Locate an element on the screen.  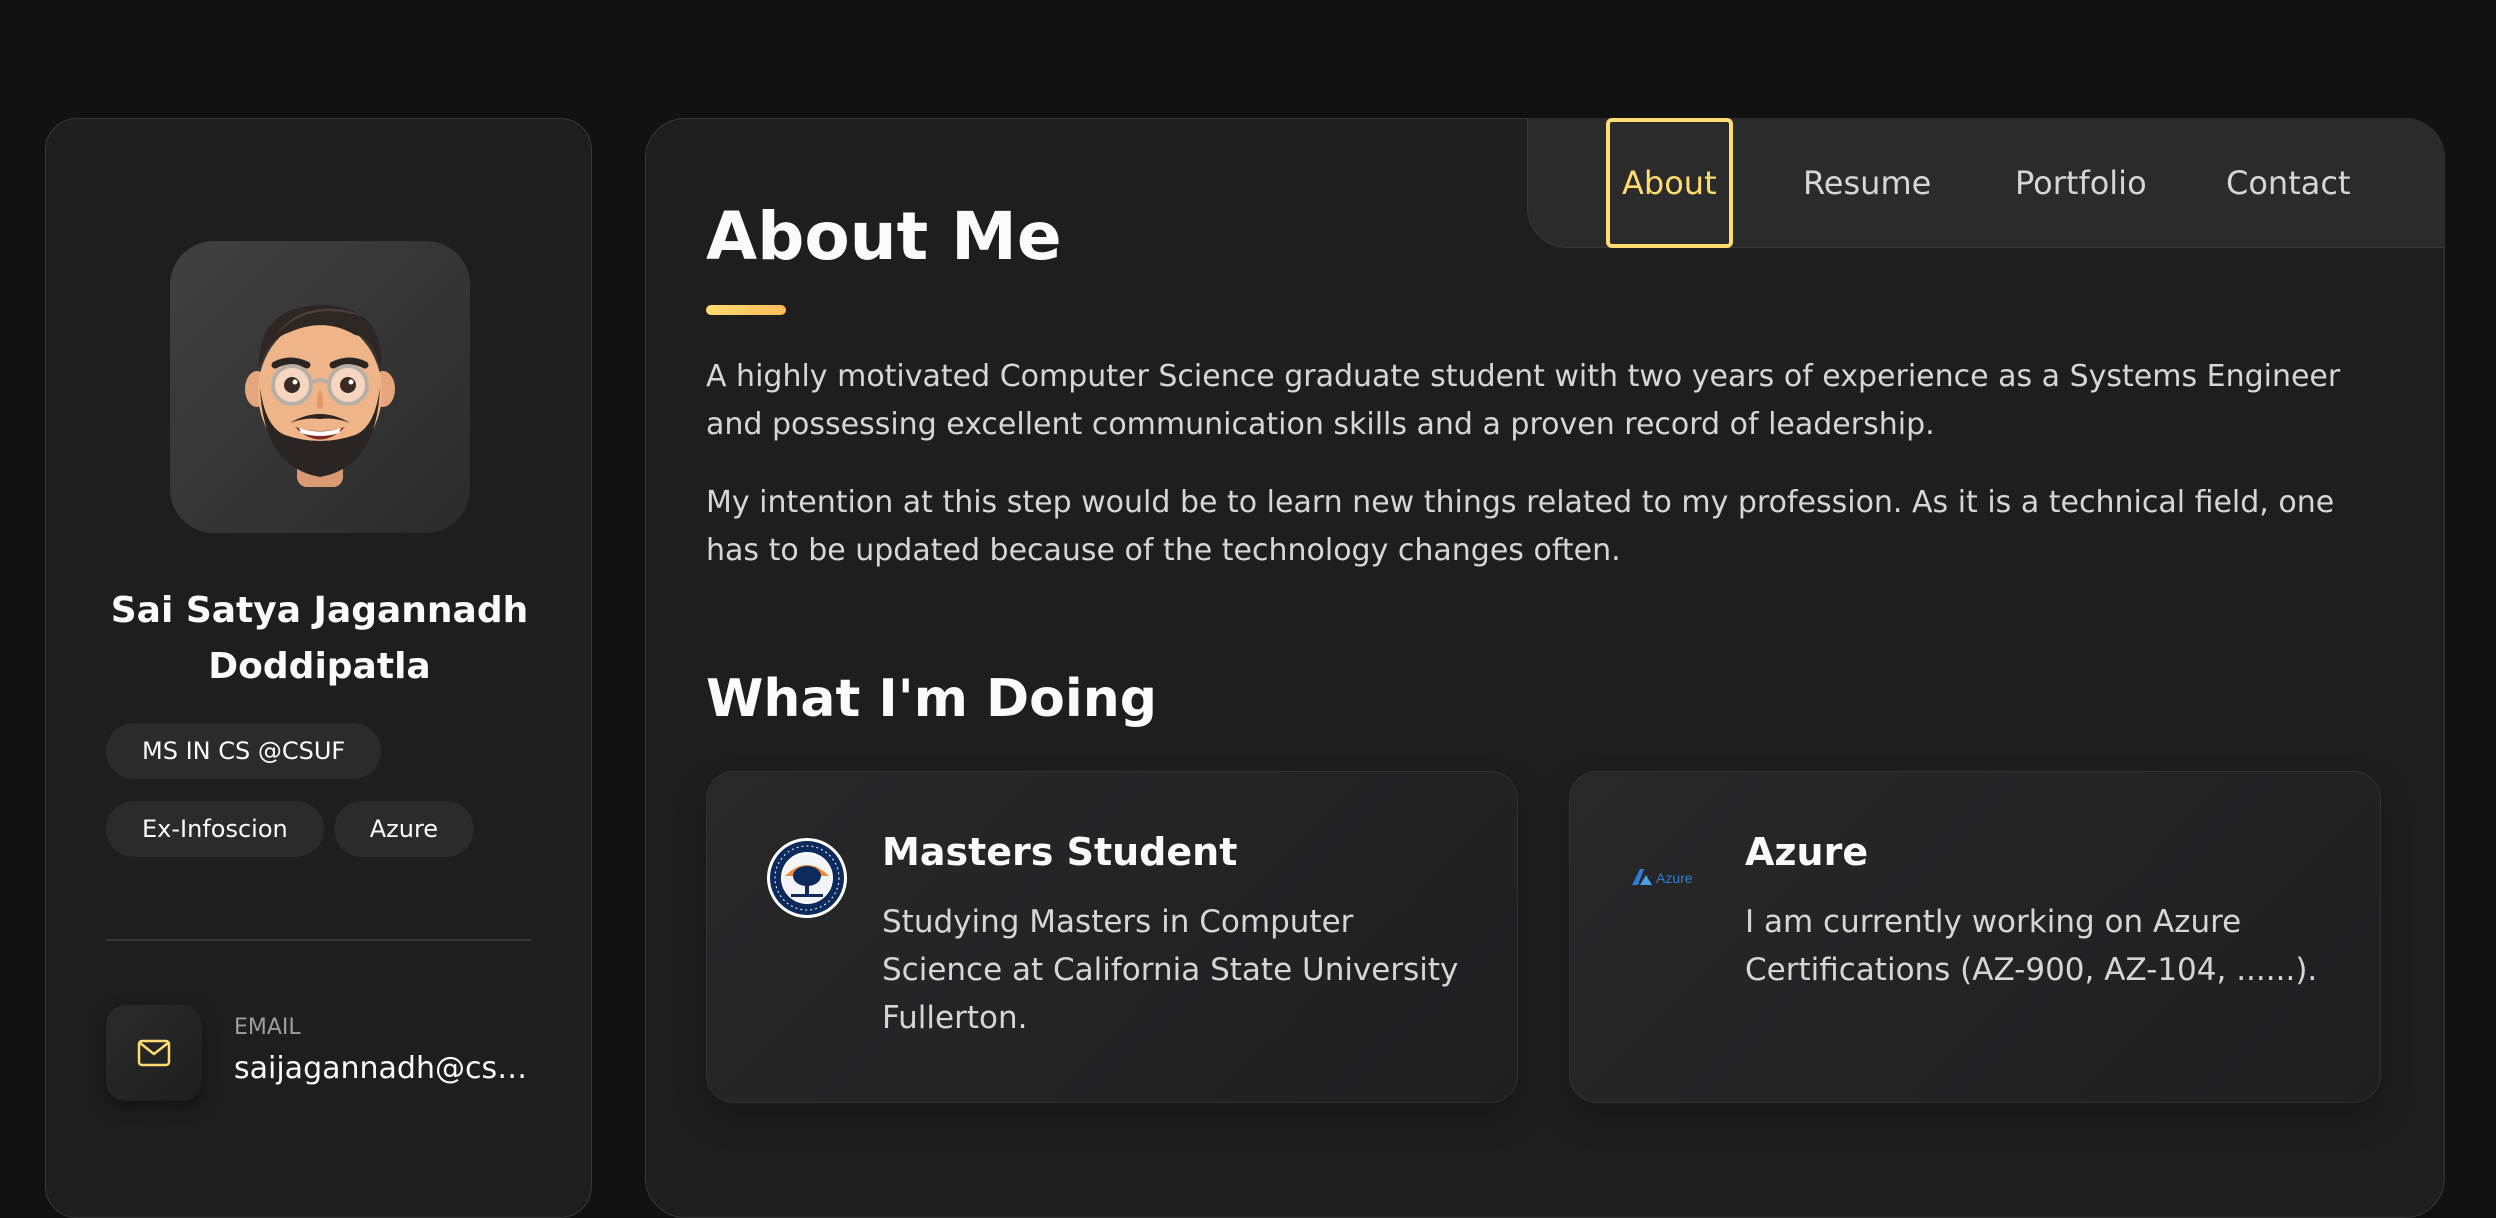
service-icon-box: Azure is located at coordinates (1670, 878).